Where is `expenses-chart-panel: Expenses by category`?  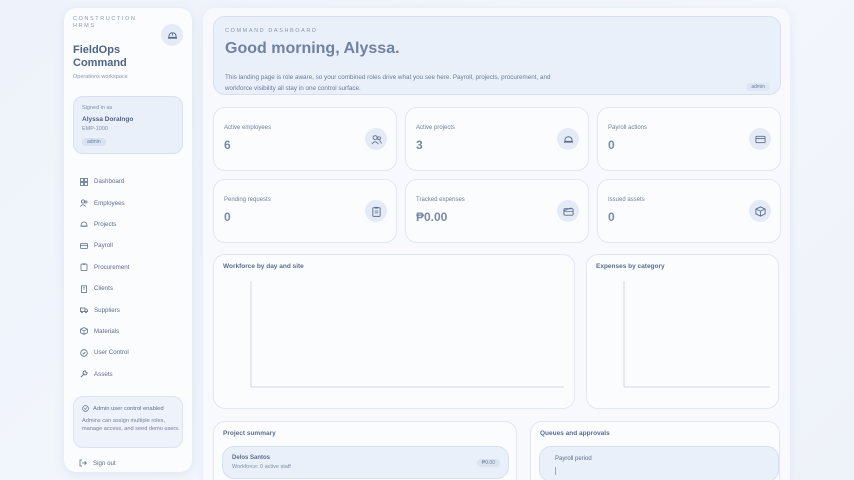 expenses-chart-panel: Expenses by category is located at coordinates (682, 331).